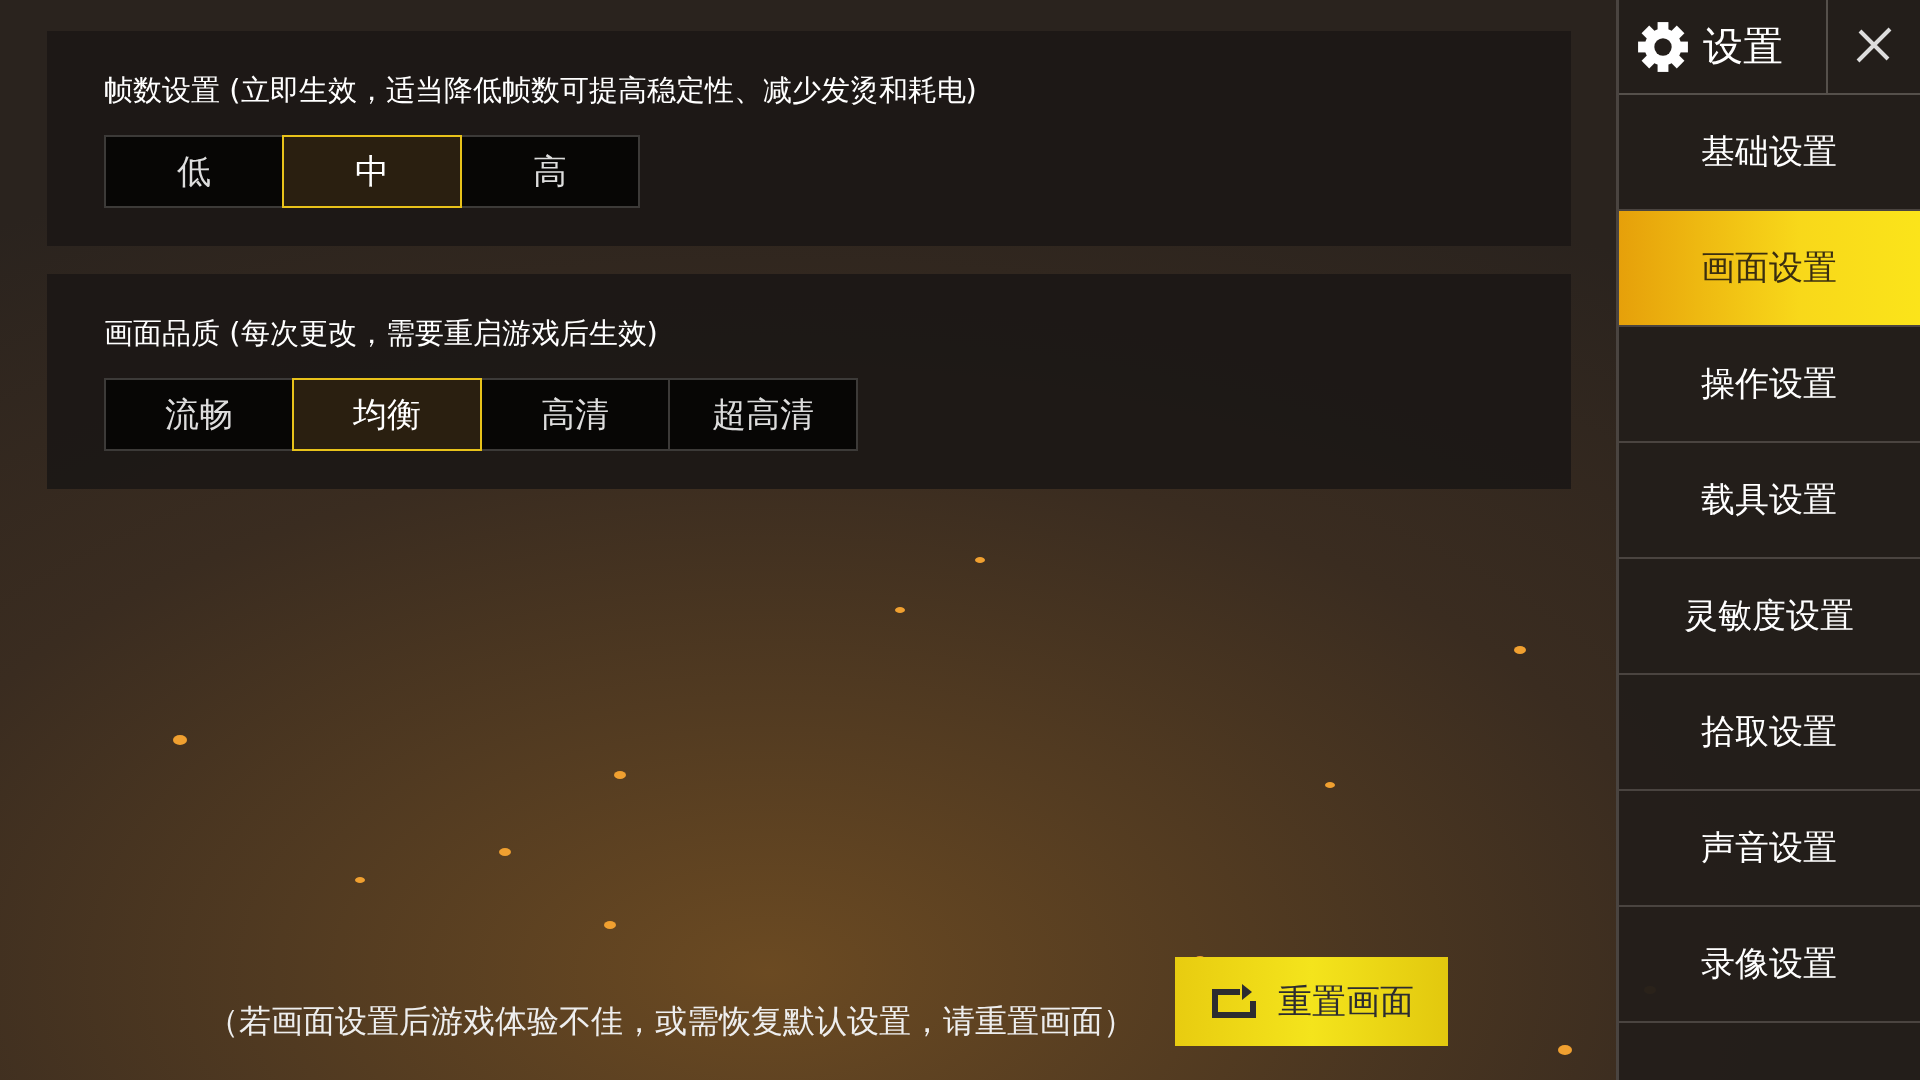 This screenshot has height=1080, width=1920. Describe the element at coordinates (541, 90) in the screenshot. I see `section-title: 帧数设置 (立即生效，适当降低帧数可提高稳定性、减少发烫和耗电)` at that location.